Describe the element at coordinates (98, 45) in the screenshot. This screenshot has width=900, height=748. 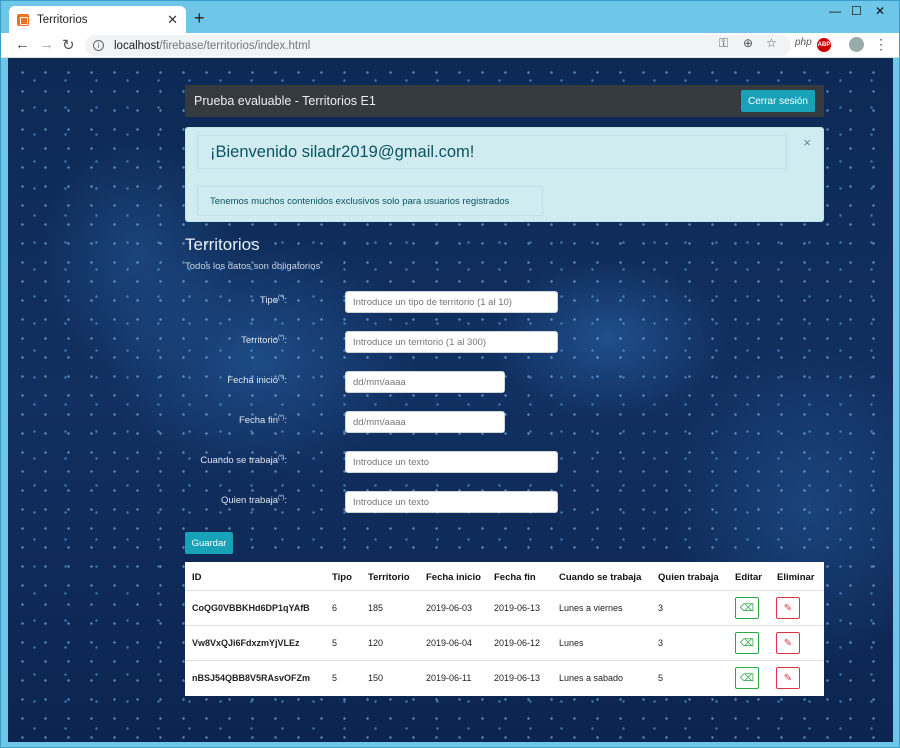
I see `info-icon: i` at that location.